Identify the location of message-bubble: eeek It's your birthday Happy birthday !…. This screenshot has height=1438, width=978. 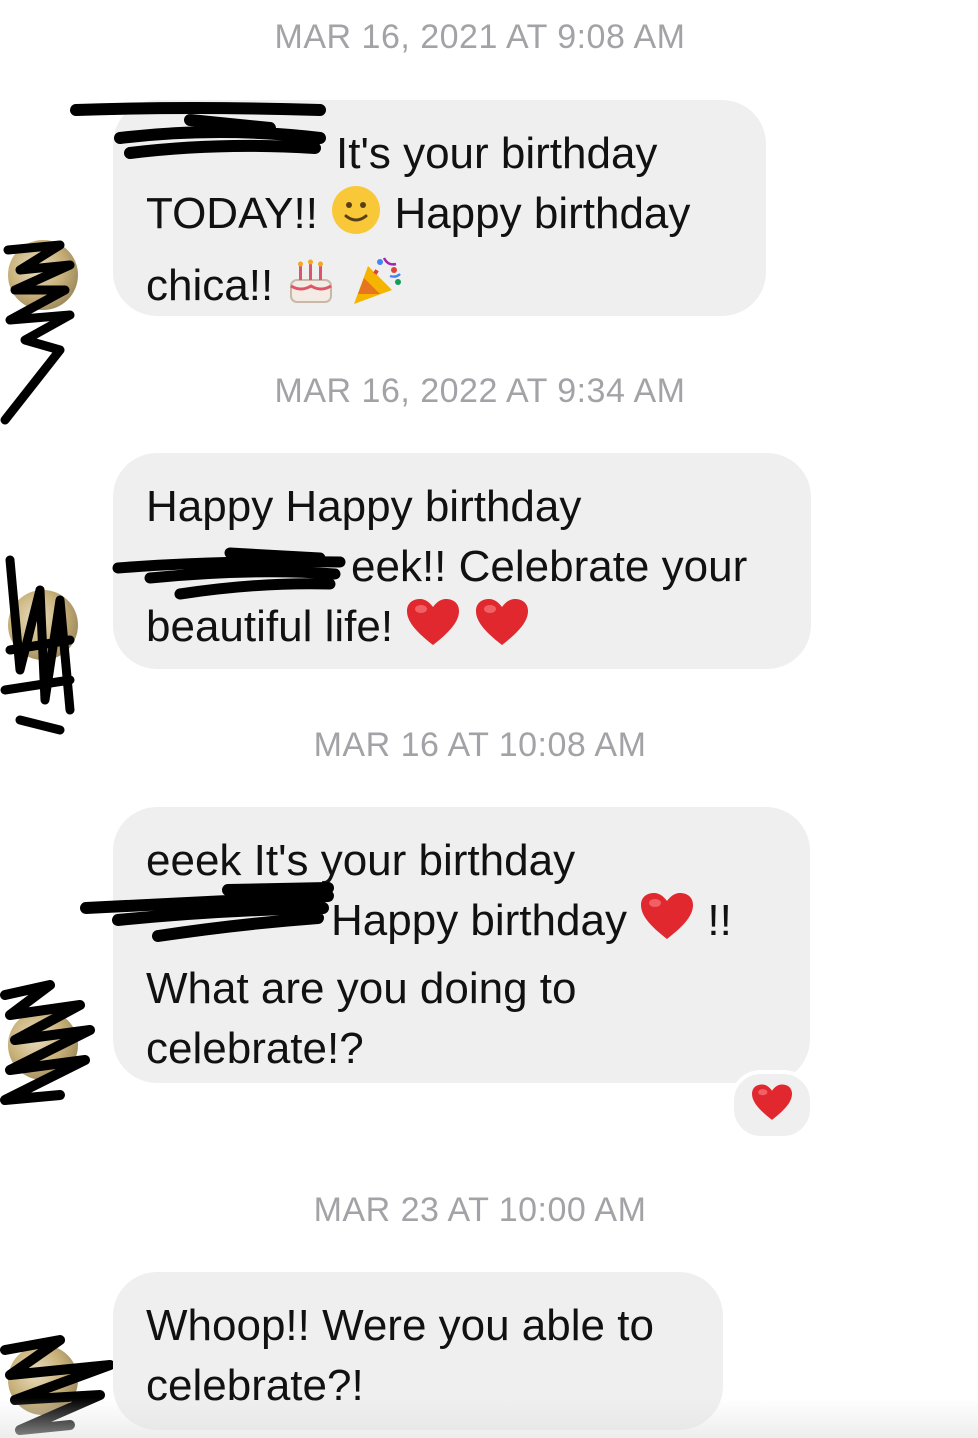
(461, 945).